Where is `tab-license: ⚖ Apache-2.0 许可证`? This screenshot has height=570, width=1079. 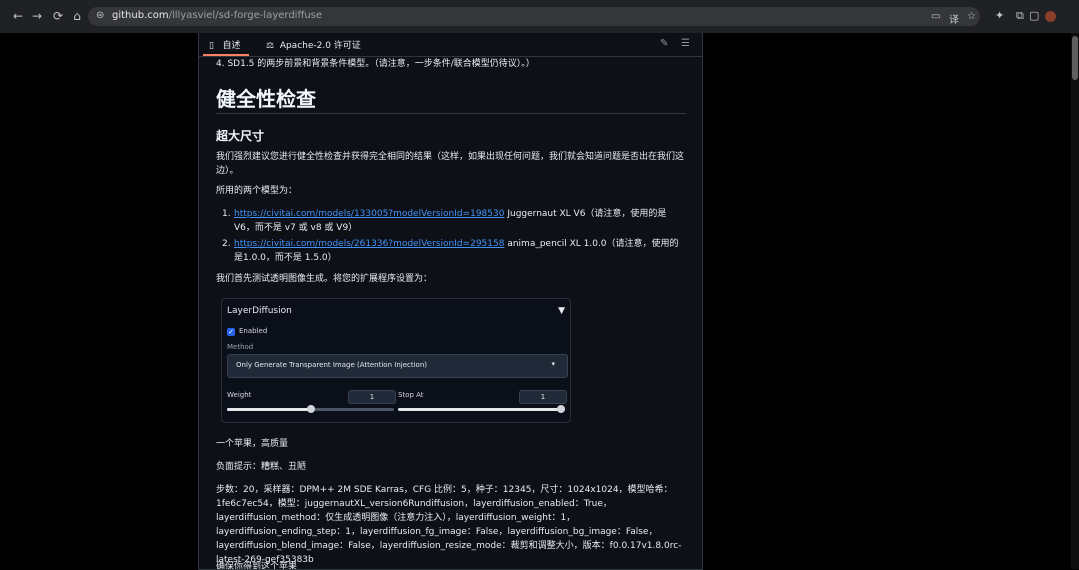 tab-license: ⚖ Apache-2.0 许可证 is located at coordinates (313, 44).